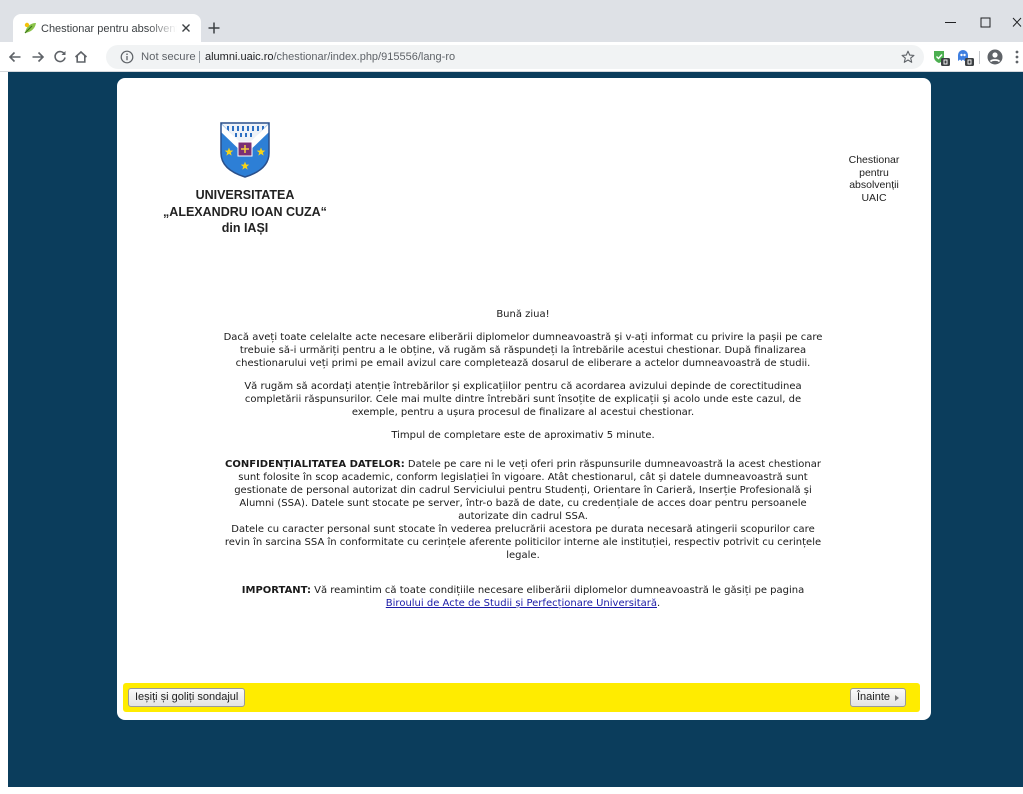  I want to click on url-path: /chestionar/index.php/915556/lang-ro, so click(364, 57).